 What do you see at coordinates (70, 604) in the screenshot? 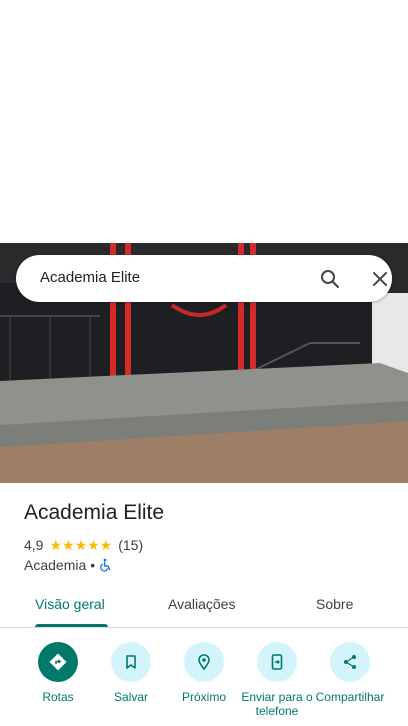
I see `tab-overview: Visão geral` at bounding box center [70, 604].